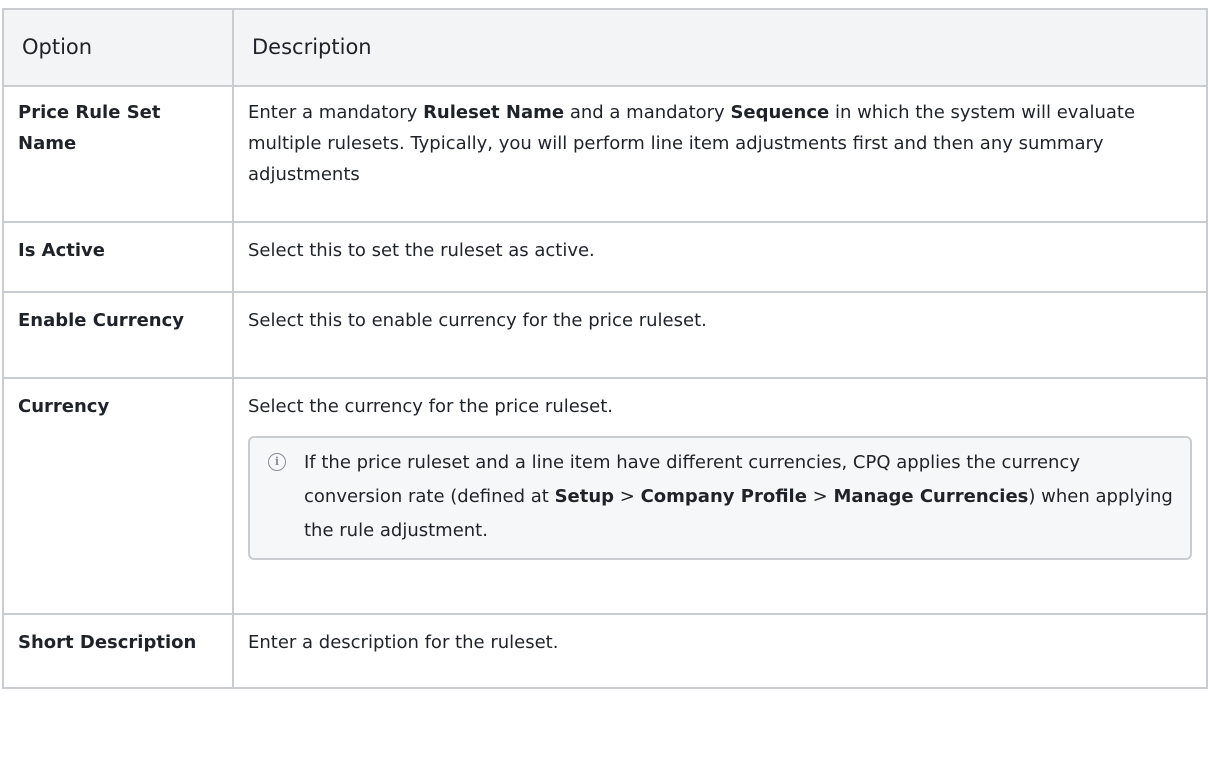  I want to click on option-currency: Currency, so click(118, 496).